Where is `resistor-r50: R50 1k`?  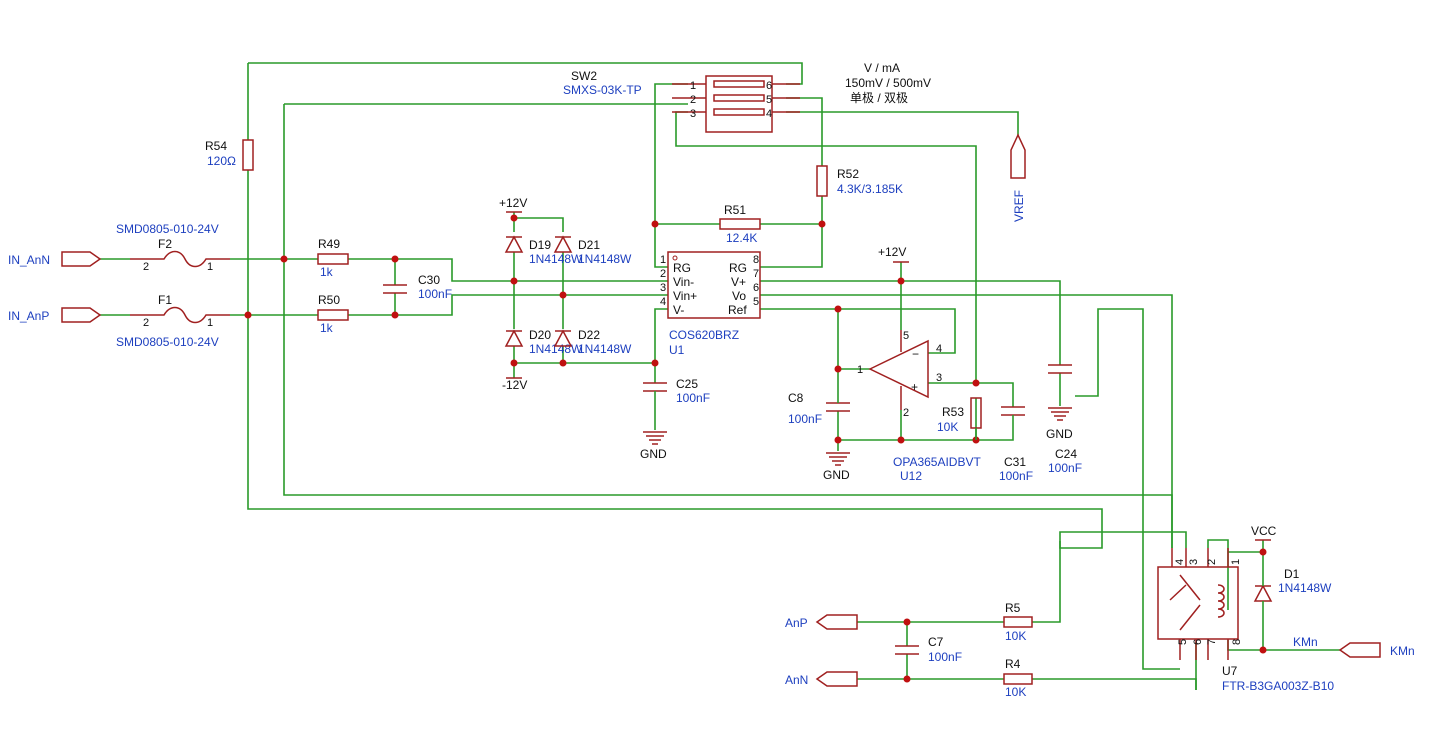 resistor-r50: R50 1k is located at coordinates (333, 314).